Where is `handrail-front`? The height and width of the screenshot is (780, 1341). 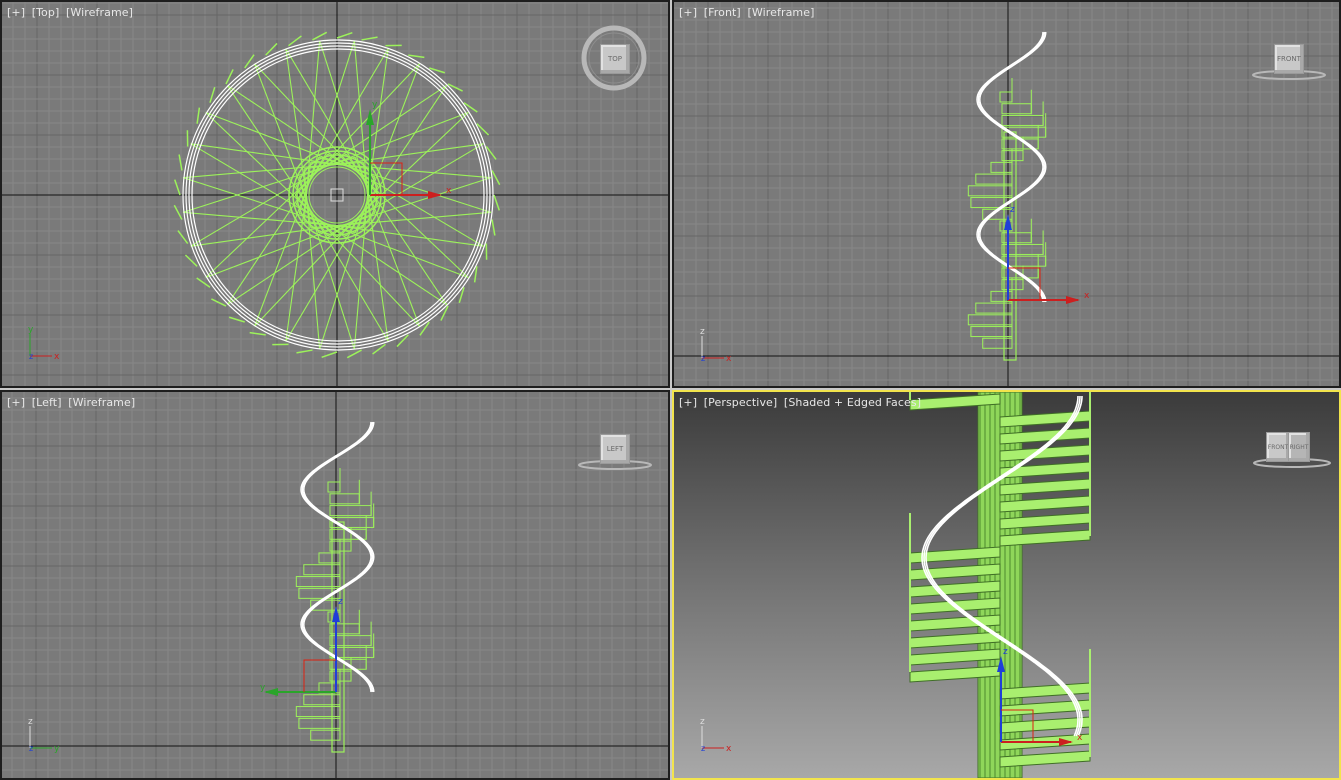 handrail-front is located at coordinates (1011, 167).